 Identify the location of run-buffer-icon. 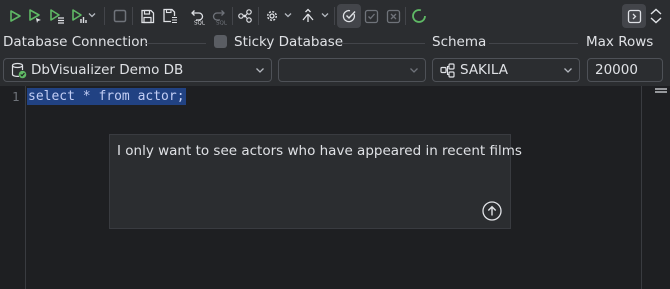
(57, 16).